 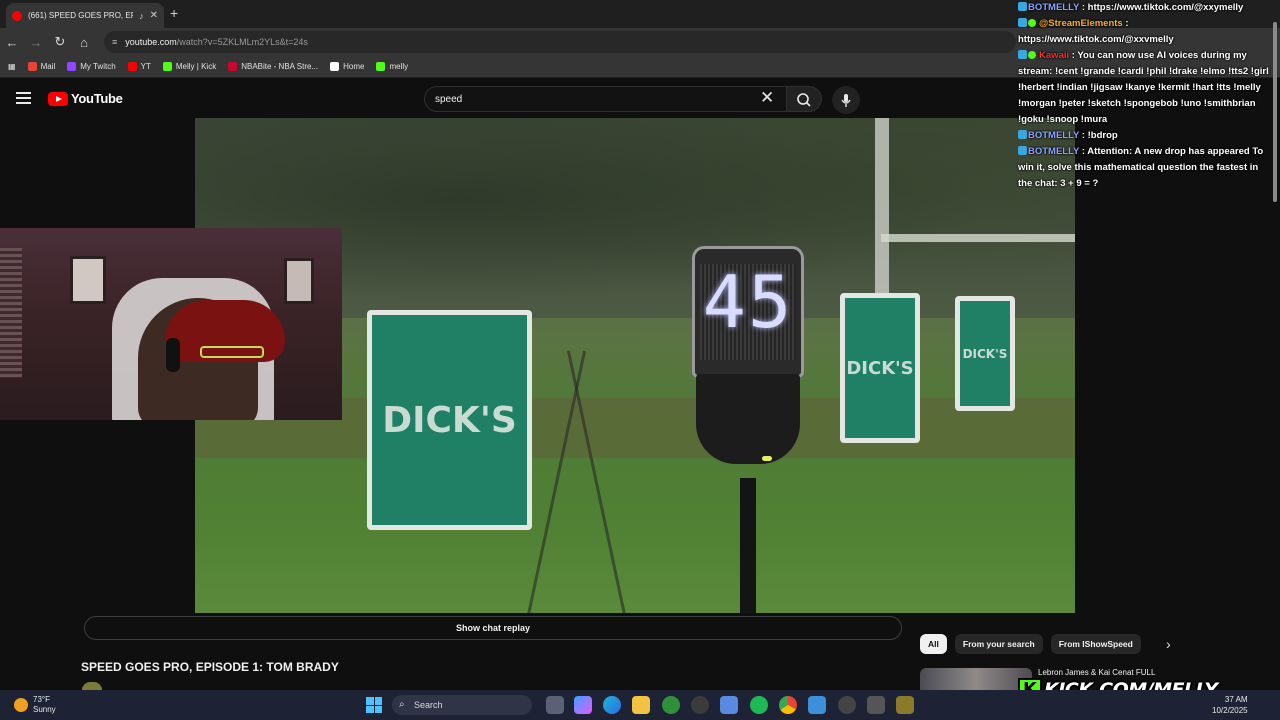 I want to click on close-tab-icon: ✕, so click(x=154, y=15).